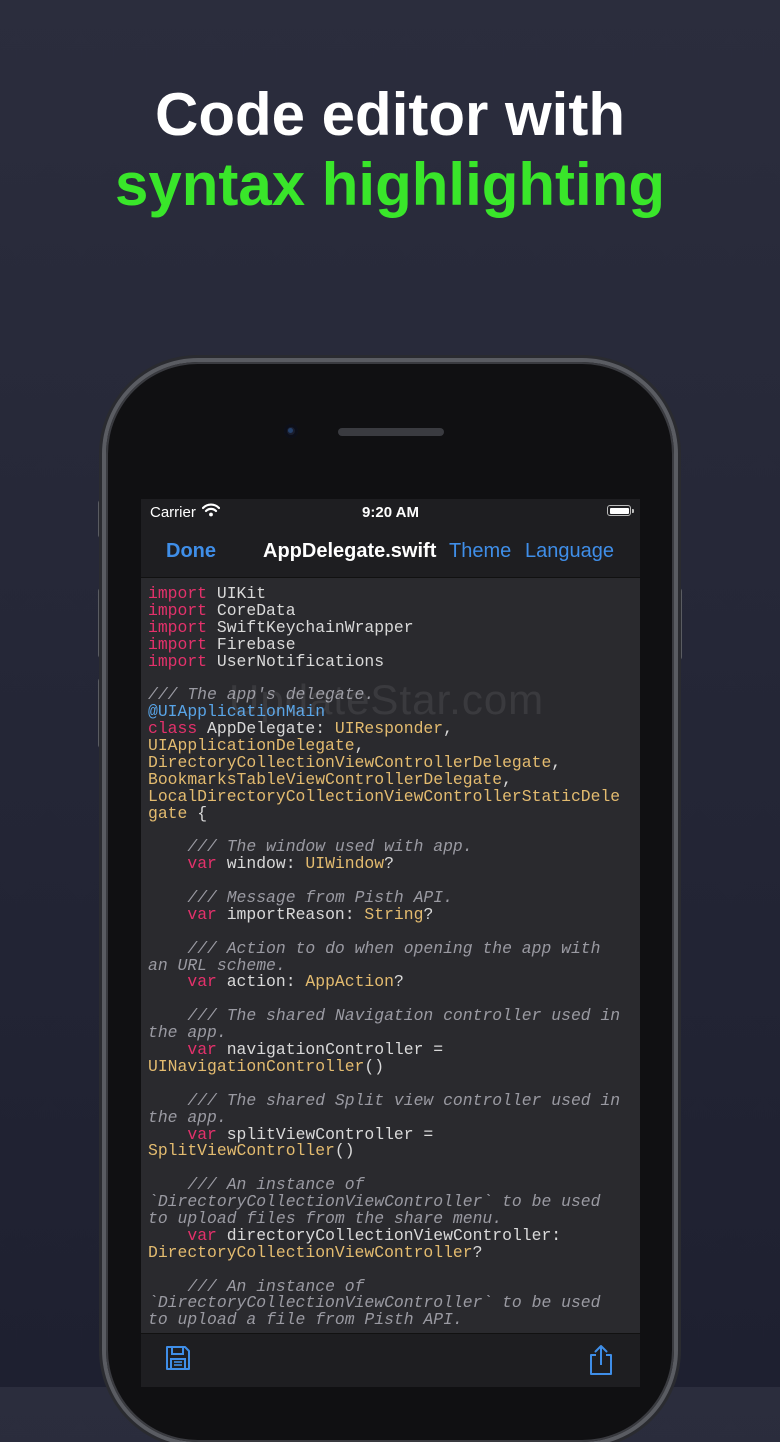  Describe the element at coordinates (191, 551) in the screenshot. I see `done-button: Done` at that location.